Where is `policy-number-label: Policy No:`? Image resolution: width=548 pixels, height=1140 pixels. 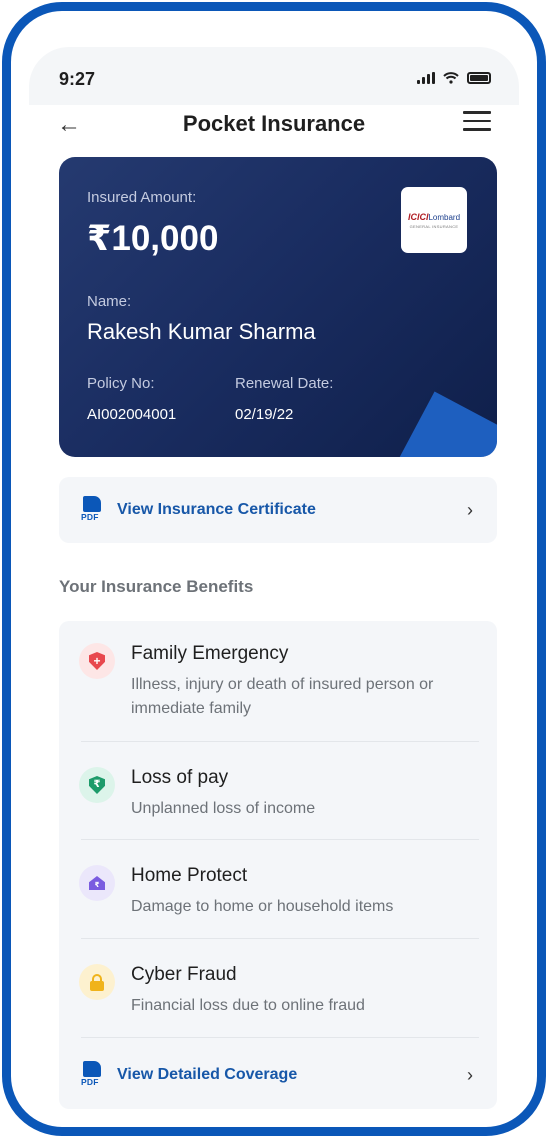
policy-number-label: Policy No: is located at coordinates (121, 383).